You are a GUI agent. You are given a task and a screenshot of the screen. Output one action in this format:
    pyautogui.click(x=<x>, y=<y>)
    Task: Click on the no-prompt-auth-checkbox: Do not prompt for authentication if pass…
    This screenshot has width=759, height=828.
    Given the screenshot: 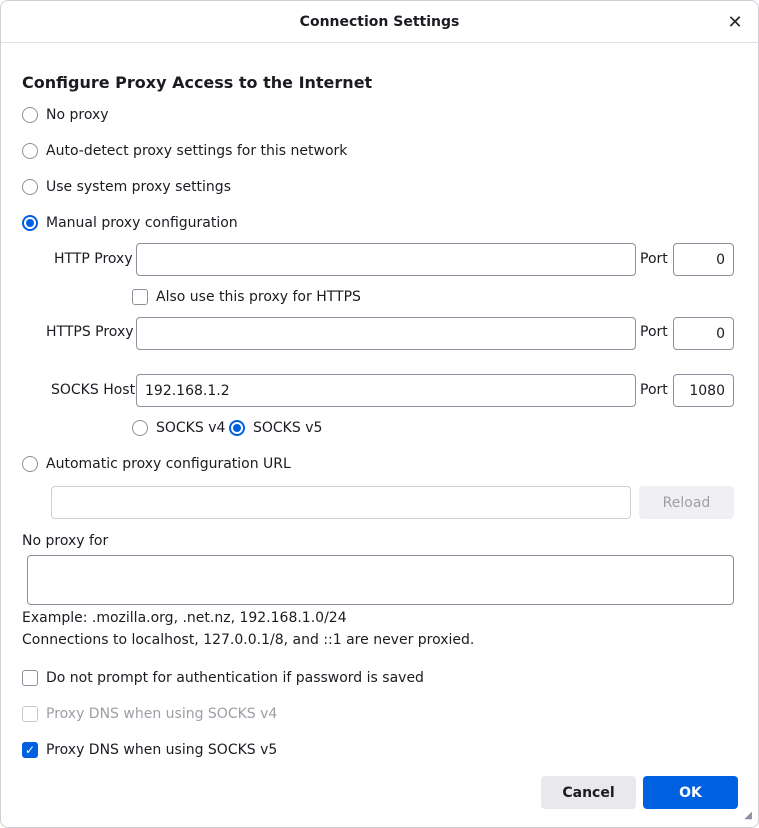 What is the action you would take?
    pyautogui.click(x=223, y=678)
    